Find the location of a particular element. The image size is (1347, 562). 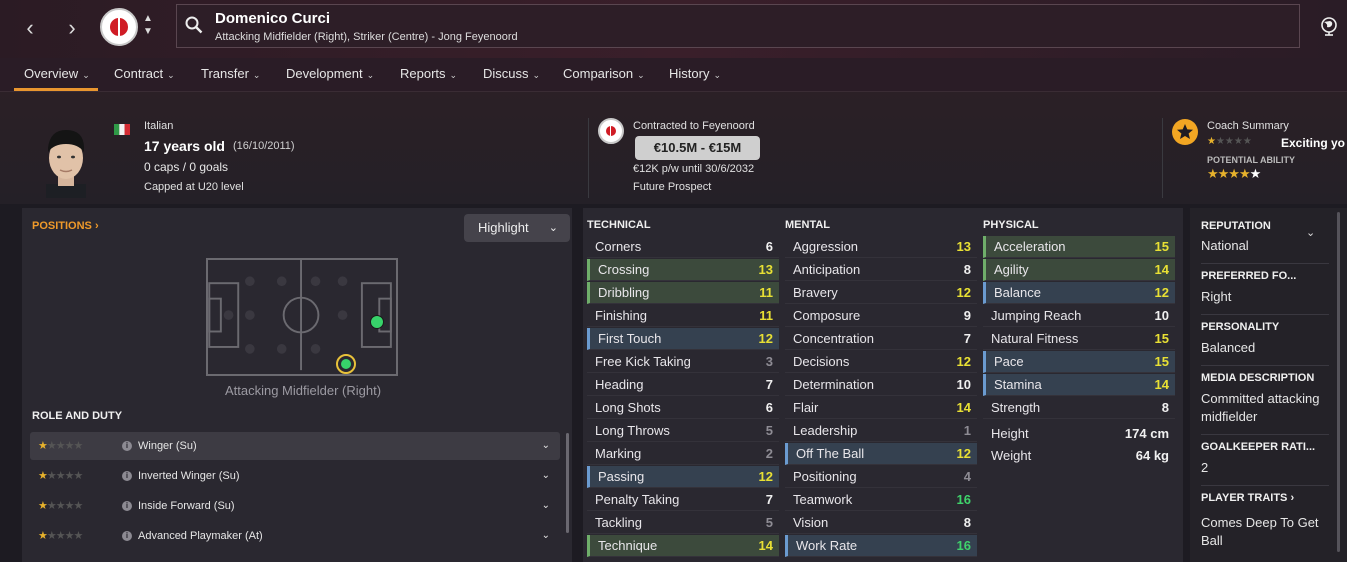

mental-attribute-row: Flair 14 is located at coordinates (881, 408).